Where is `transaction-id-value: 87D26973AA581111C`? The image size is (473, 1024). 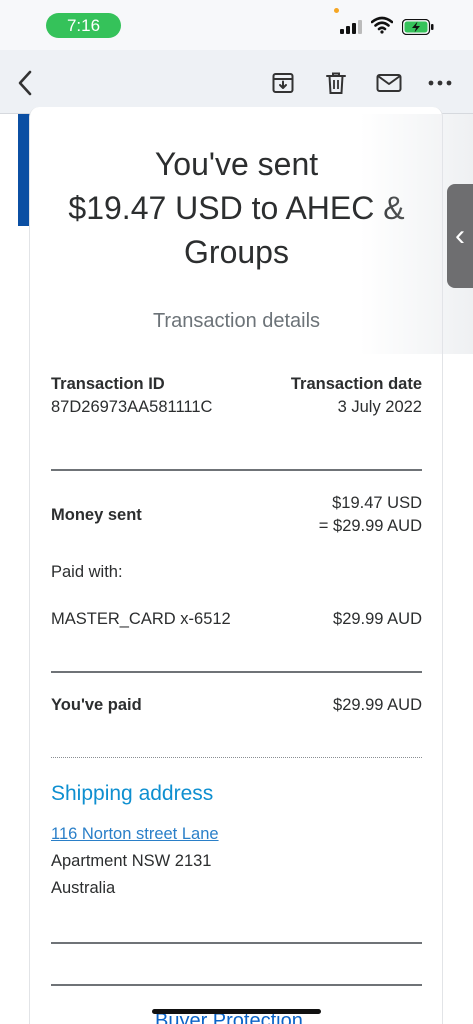 transaction-id-value: 87D26973AA581111C is located at coordinates (132, 407).